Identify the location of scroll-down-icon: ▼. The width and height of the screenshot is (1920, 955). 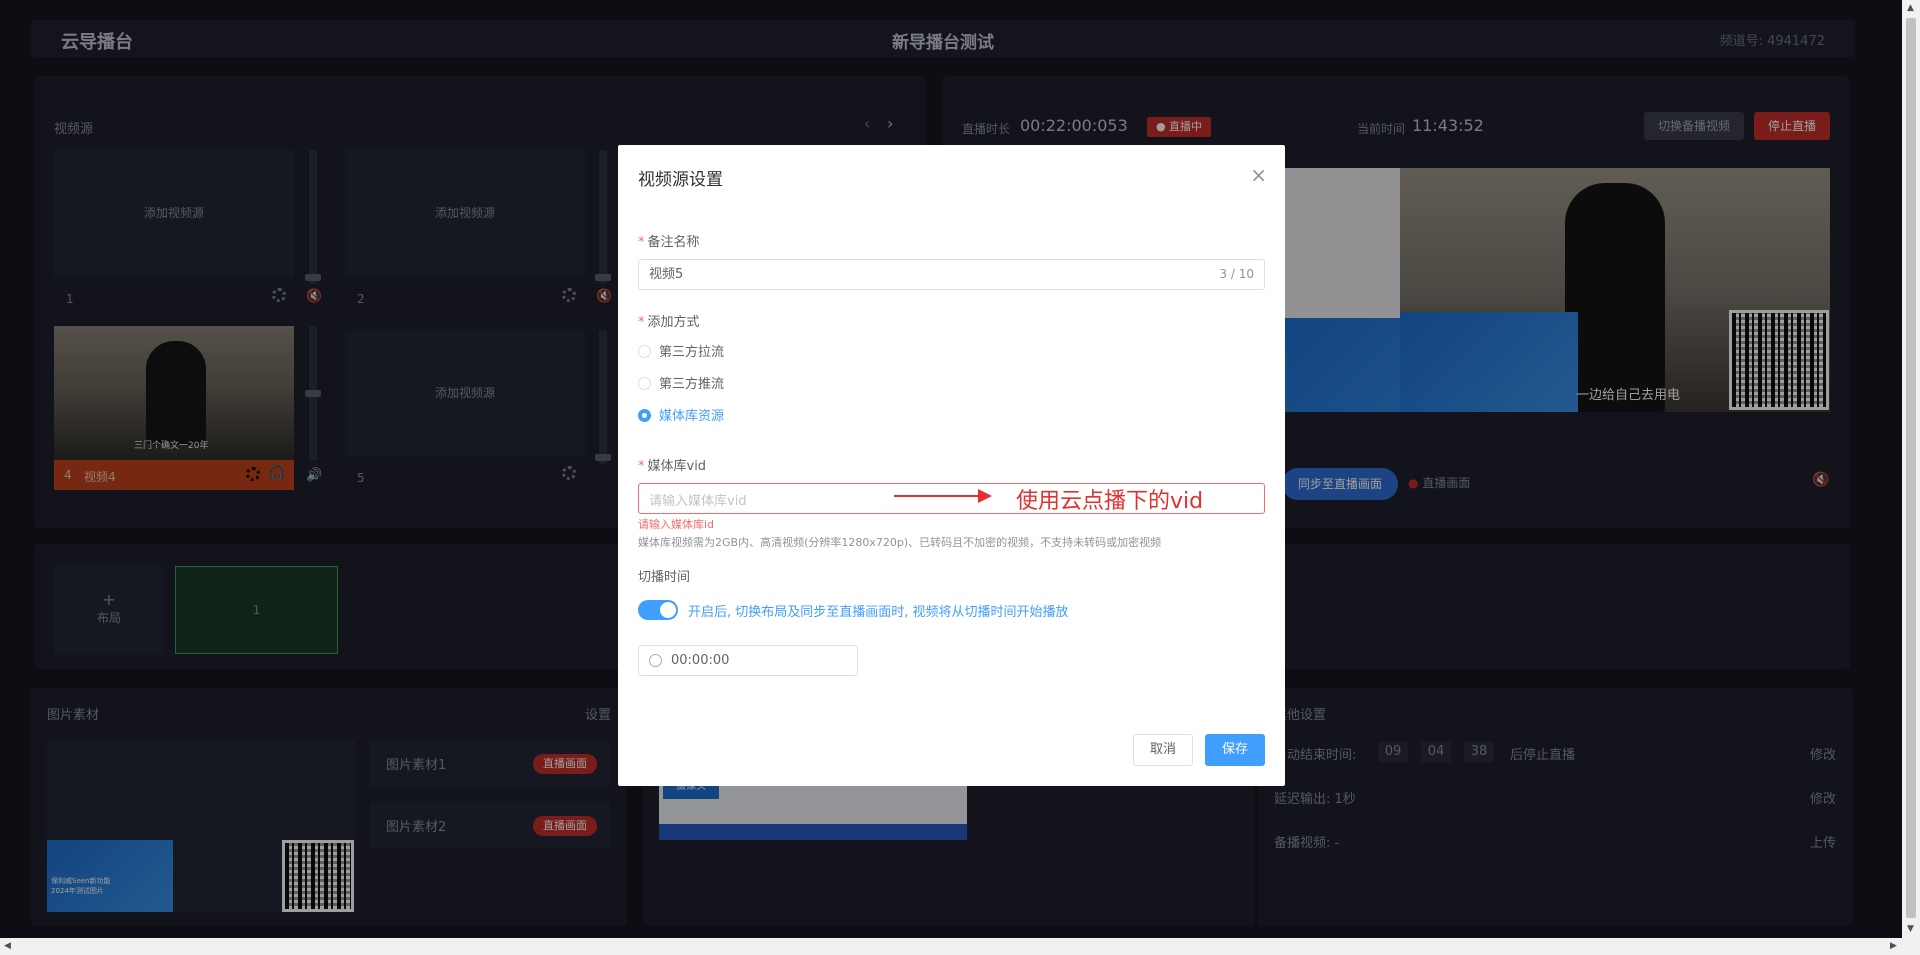
(1910, 929).